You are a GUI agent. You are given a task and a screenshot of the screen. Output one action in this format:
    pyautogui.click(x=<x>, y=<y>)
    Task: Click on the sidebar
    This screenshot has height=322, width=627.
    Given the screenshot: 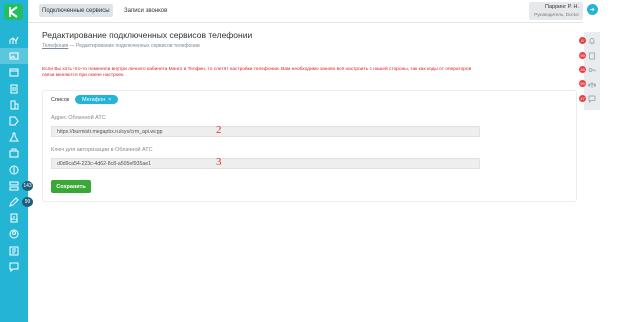 What is the action you would take?
    pyautogui.click(x=14, y=161)
    